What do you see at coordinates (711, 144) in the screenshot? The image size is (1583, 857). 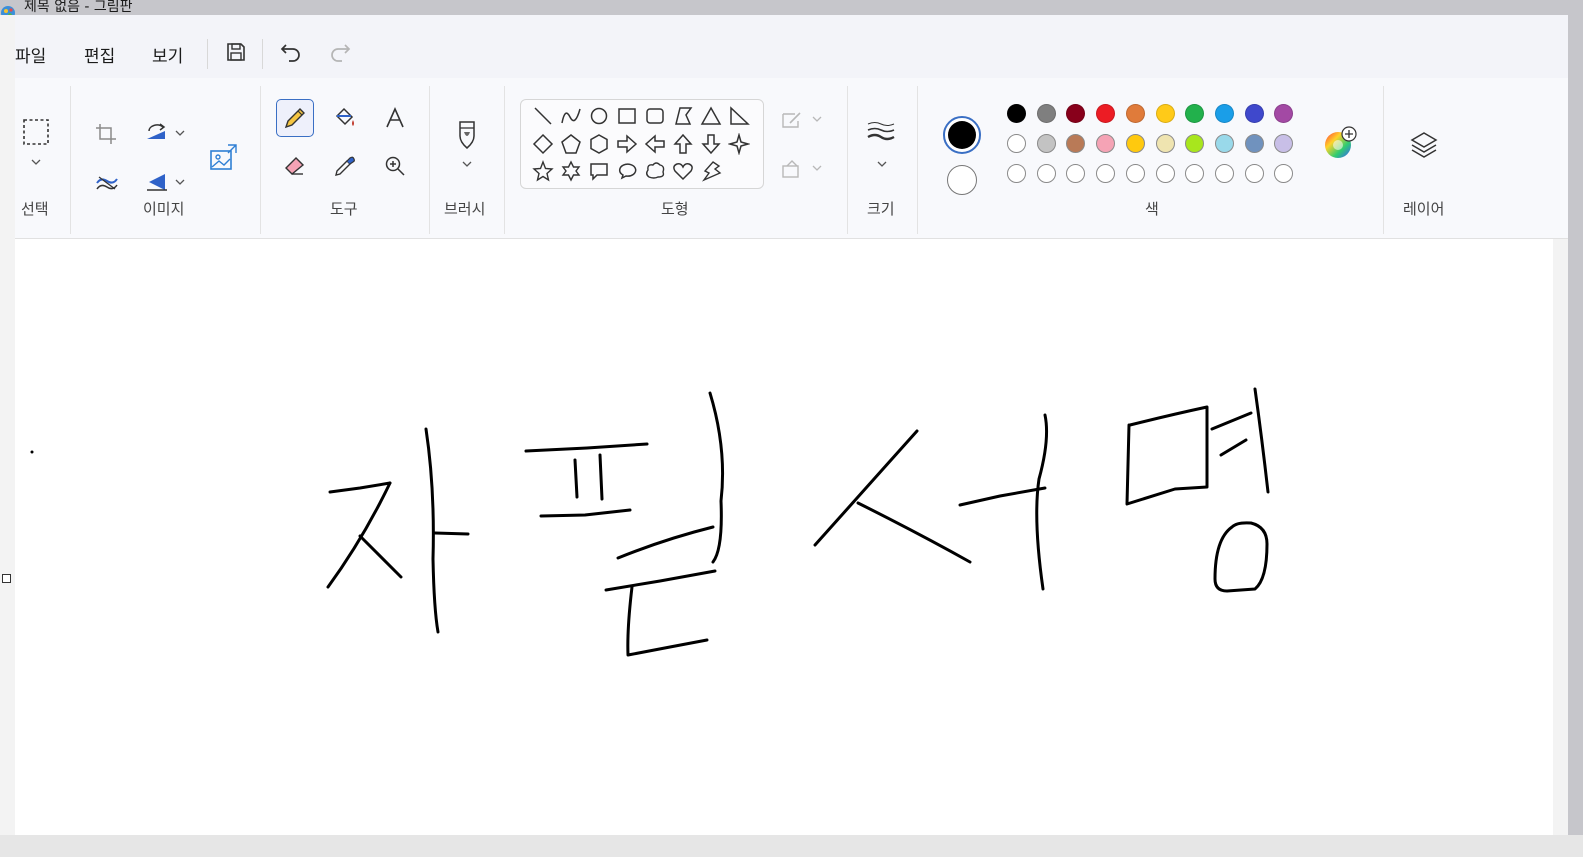 I see `down-arrow-shape-icon` at bounding box center [711, 144].